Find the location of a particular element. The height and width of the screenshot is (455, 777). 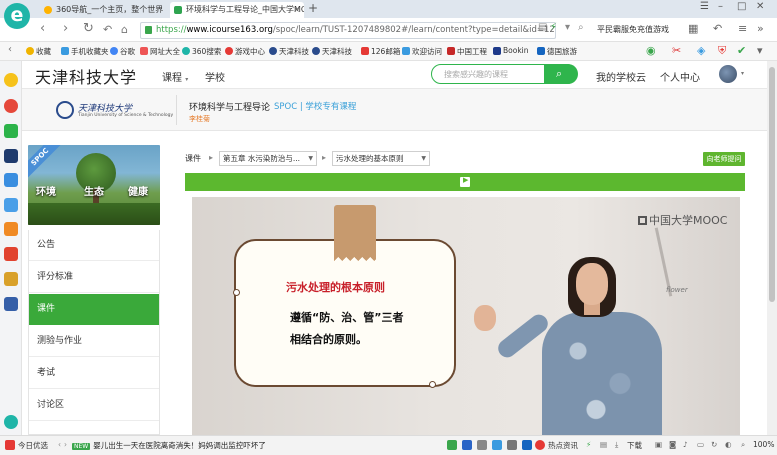

screen-icon: ▣ is located at coordinates (658, 444).